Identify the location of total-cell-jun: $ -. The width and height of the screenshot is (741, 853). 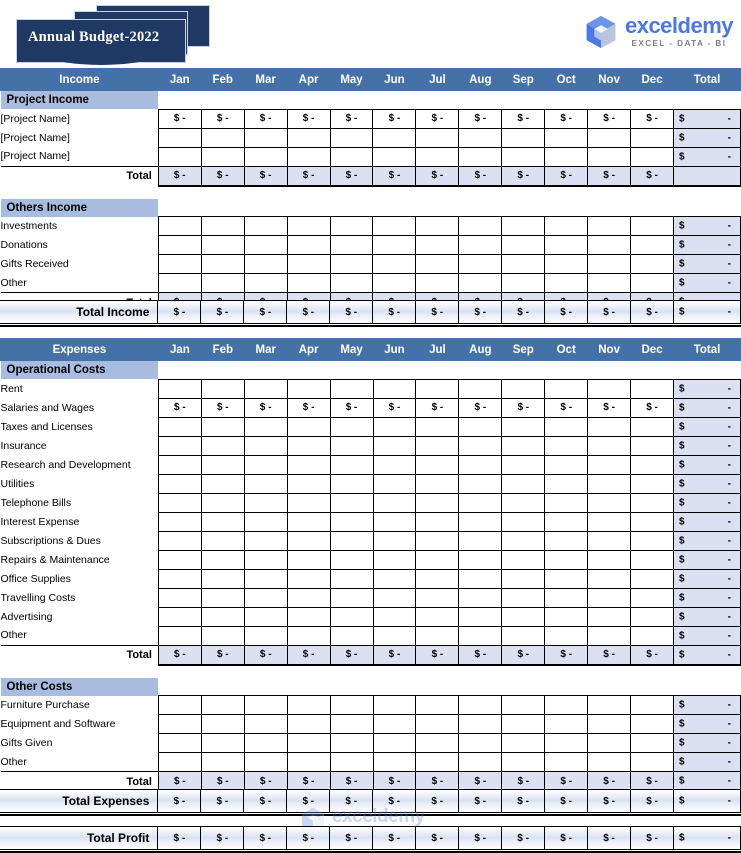
(394, 176).